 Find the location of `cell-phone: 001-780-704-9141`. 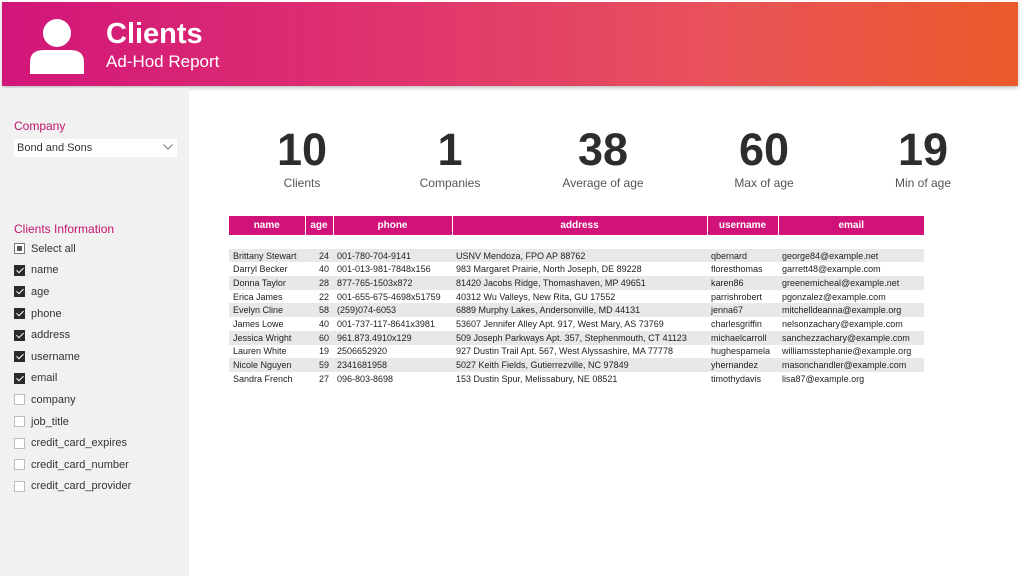

cell-phone: 001-780-704-9141 is located at coordinates (392, 255).